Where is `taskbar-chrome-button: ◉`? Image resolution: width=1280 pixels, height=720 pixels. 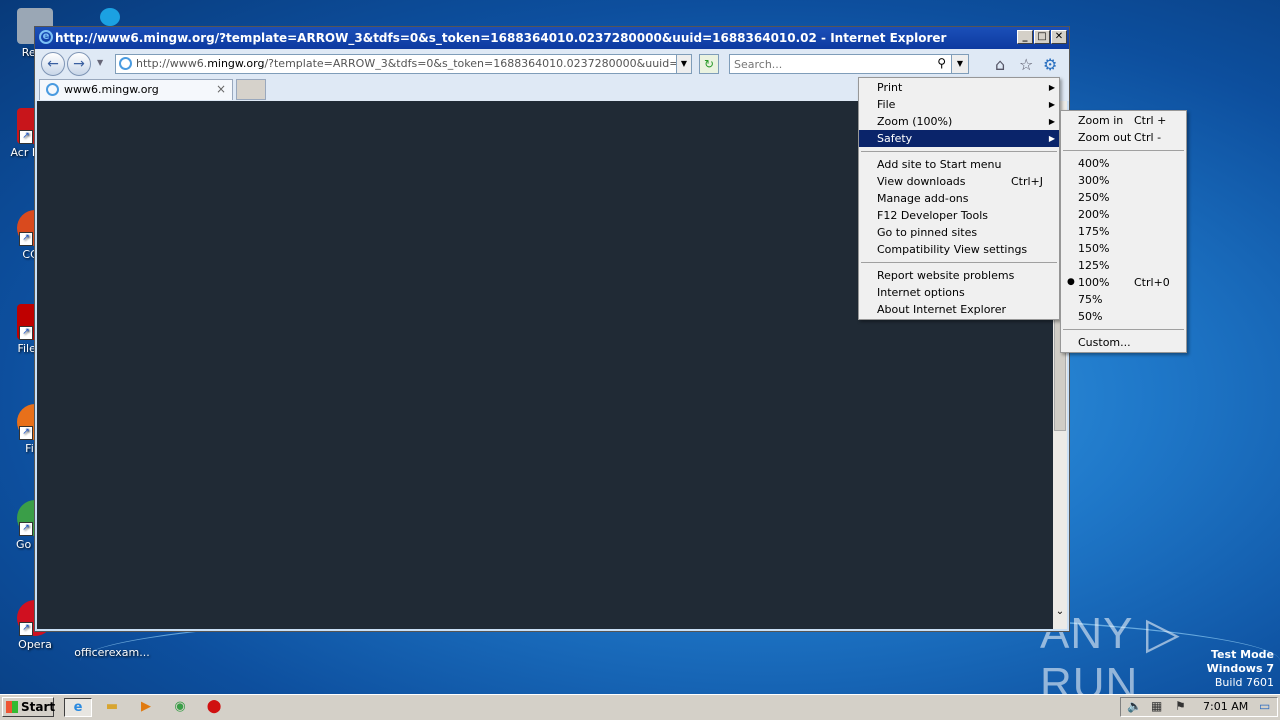 taskbar-chrome-button: ◉ is located at coordinates (180, 707).